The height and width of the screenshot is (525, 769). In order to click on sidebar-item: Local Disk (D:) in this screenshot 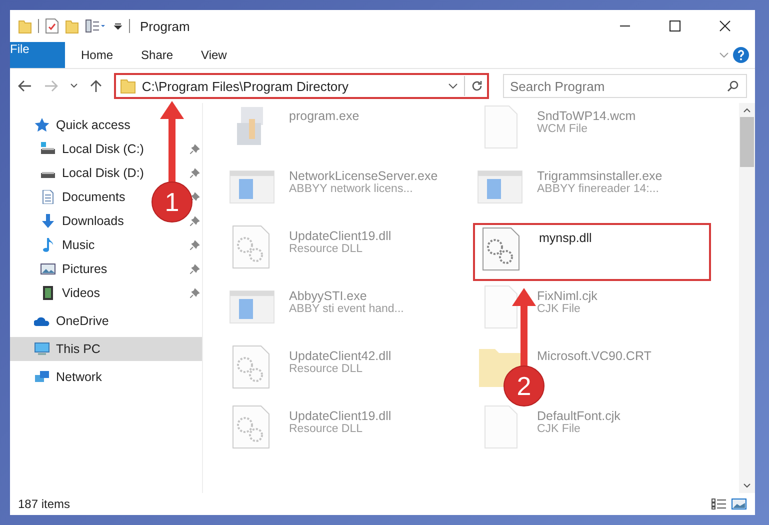, I will do `click(92, 173)`.